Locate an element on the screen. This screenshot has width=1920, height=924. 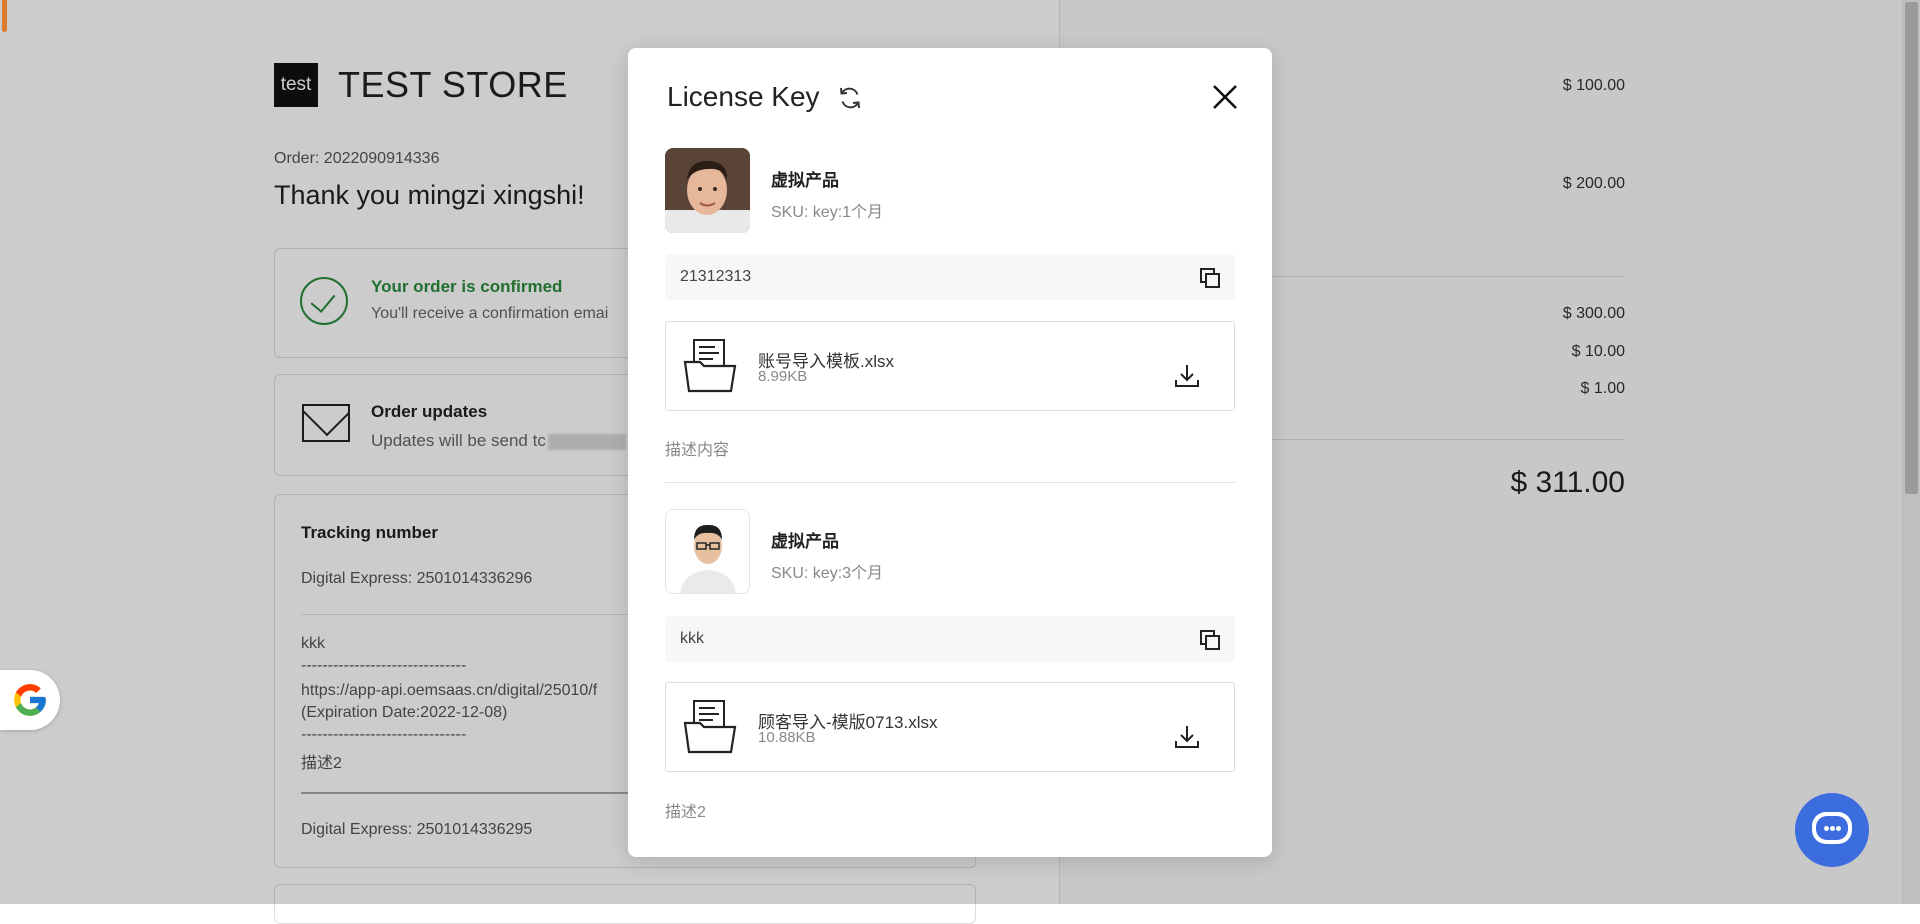
close-icon is located at coordinates (1225, 97).